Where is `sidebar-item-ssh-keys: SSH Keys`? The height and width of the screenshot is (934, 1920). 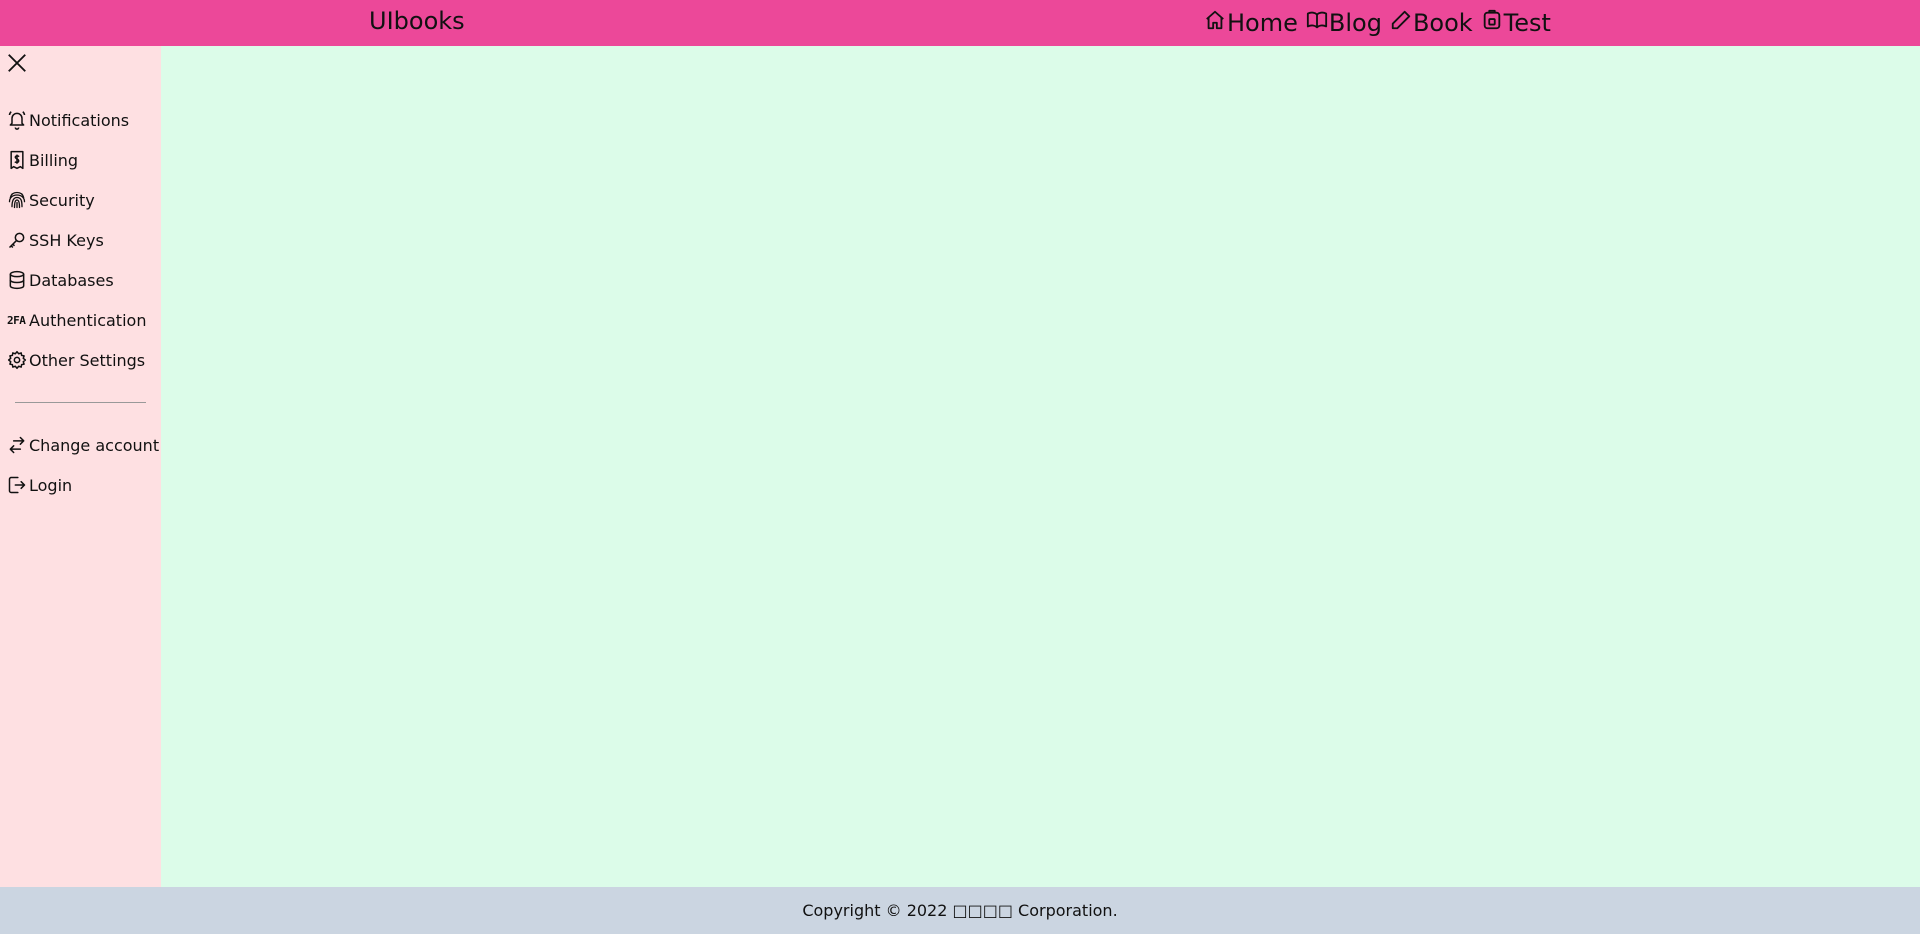
sidebar-item-ssh-keys: SSH Keys is located at coordinates (80, 240).